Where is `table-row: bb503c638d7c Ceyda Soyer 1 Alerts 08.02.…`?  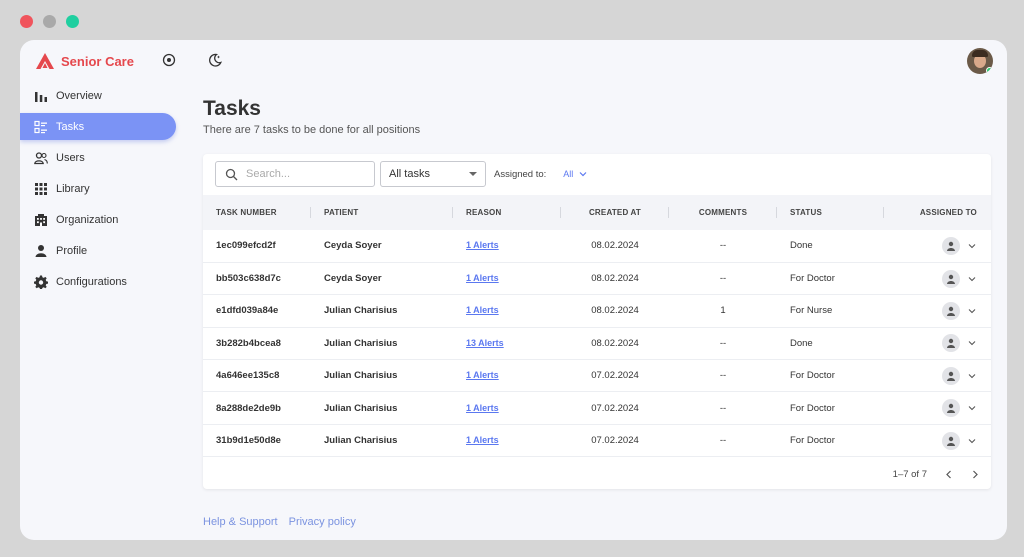 table-row: bb503c638d7c Ceyda Soyer 1 Alerts 08.02.… is located at coordinates (597, 279).